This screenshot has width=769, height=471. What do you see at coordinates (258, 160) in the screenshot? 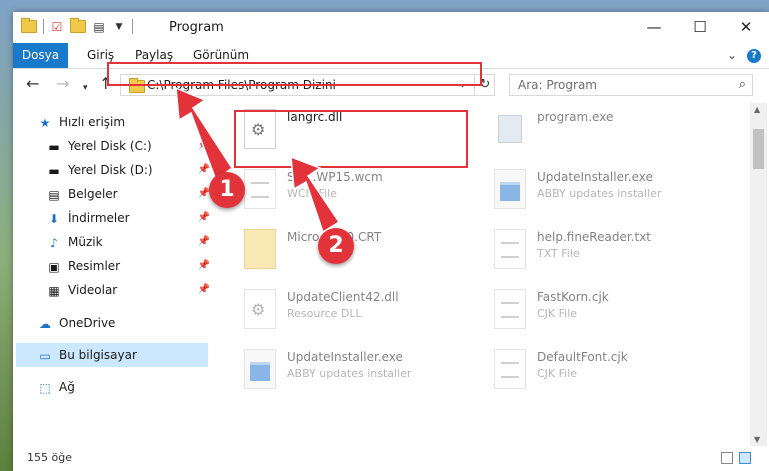
I see `annotation-arrows` at bounding box center [258, 160].